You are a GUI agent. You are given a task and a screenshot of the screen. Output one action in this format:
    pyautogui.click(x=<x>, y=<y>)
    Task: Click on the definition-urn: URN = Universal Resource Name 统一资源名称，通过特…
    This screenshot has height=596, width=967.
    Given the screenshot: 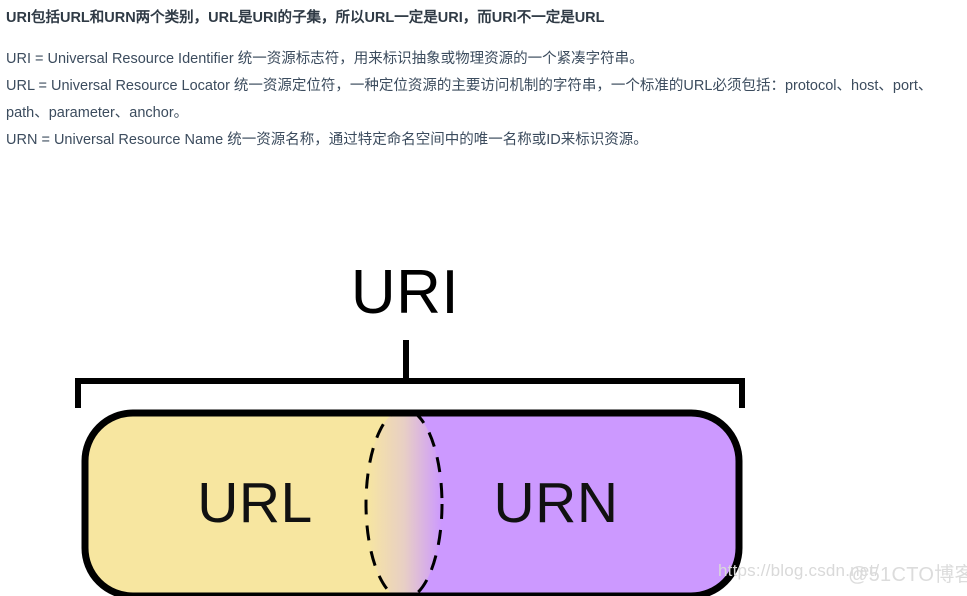 What is the action you would take?
    pyautogui.click(x=327, y=139)
    